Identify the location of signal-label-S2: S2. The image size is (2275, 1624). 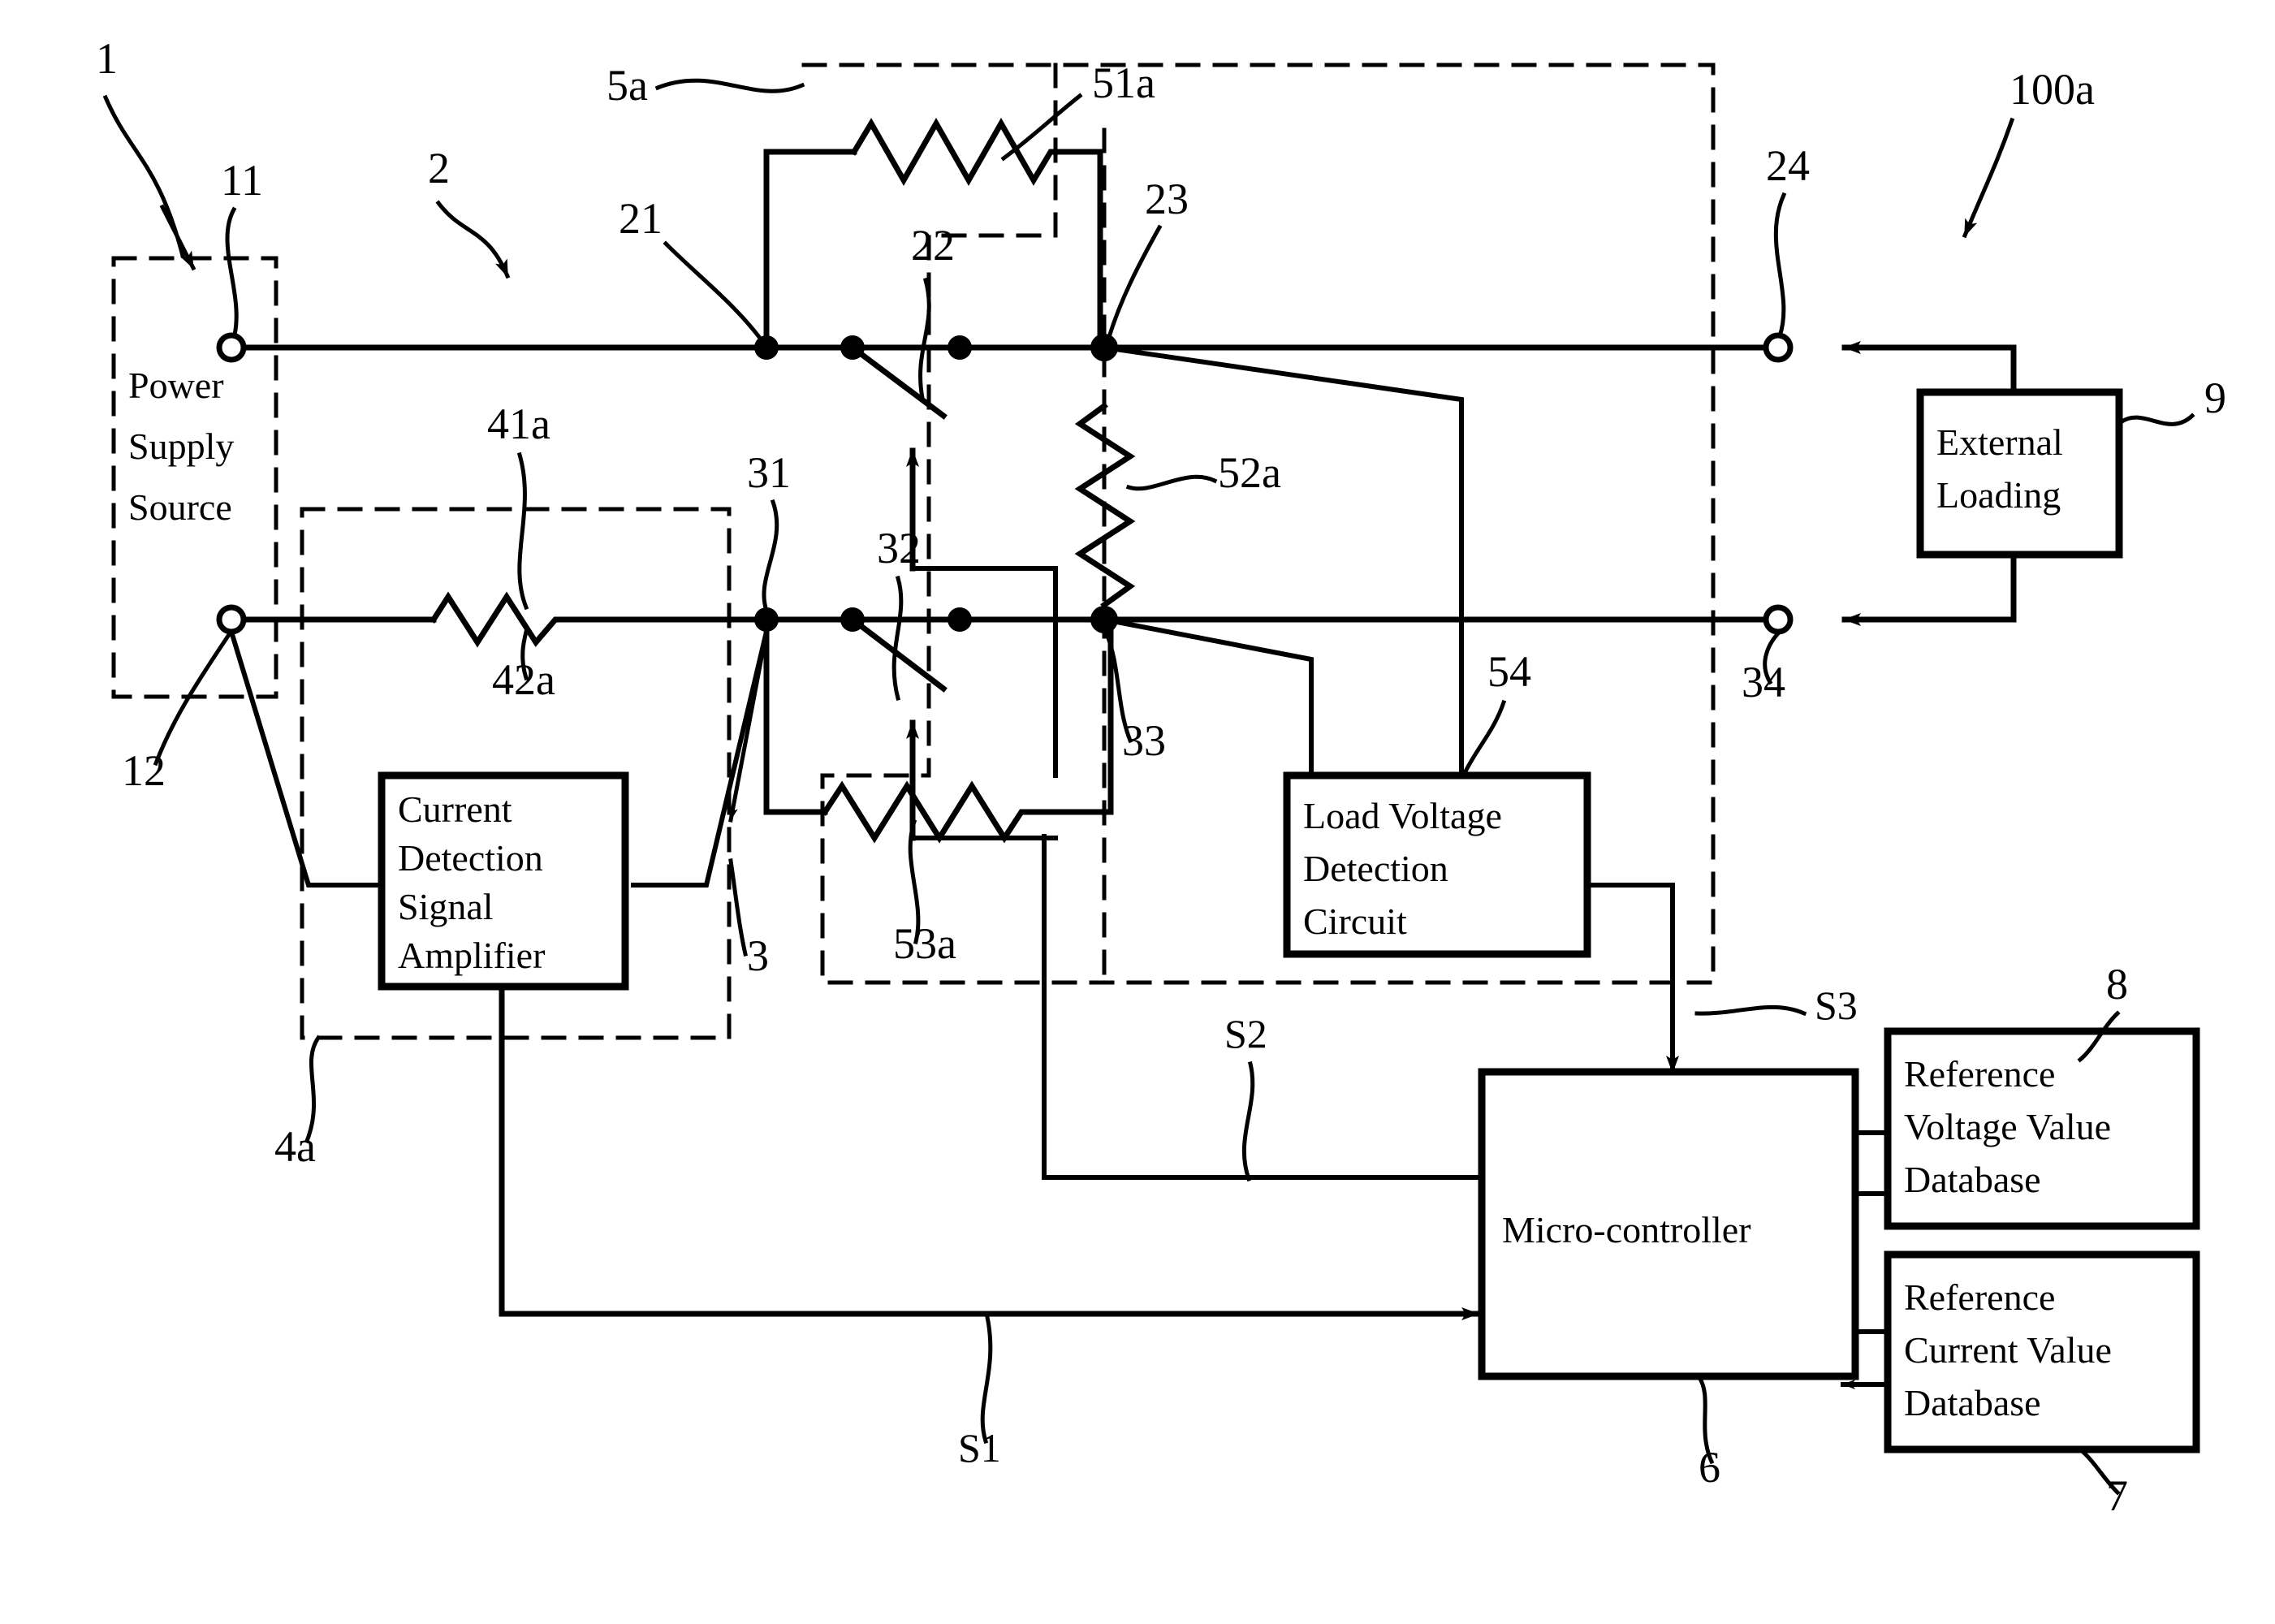
(1245, 1034).